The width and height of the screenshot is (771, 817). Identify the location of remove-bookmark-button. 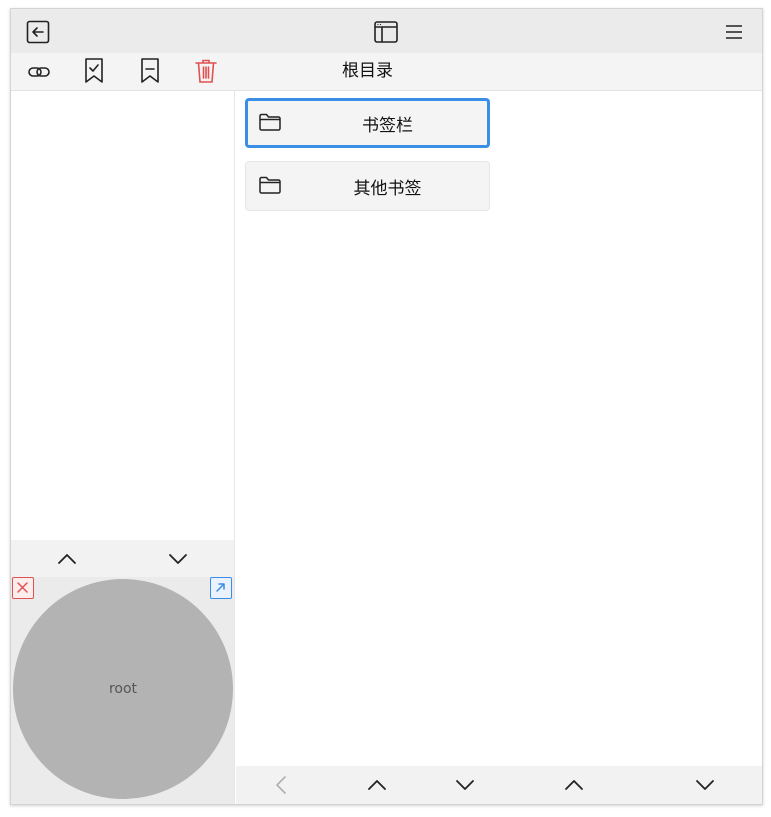
(150, 71).